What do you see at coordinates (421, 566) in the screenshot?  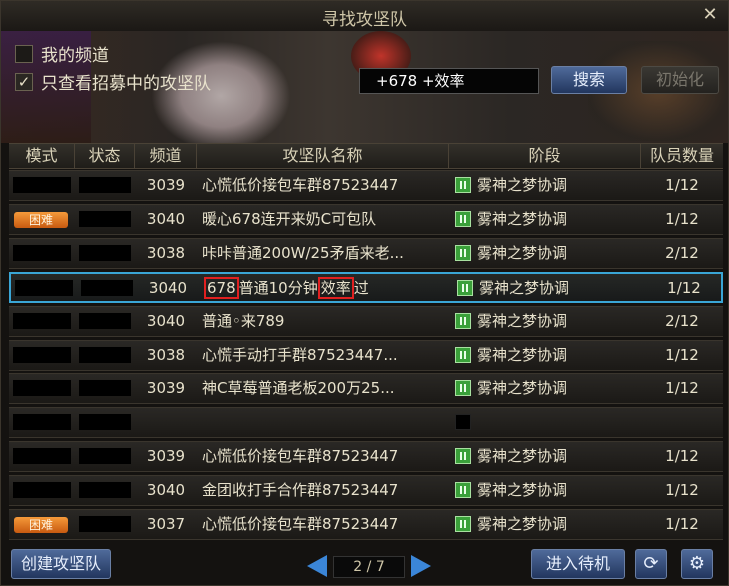 I see `next-page-icon` at bounding box center [421, 566].